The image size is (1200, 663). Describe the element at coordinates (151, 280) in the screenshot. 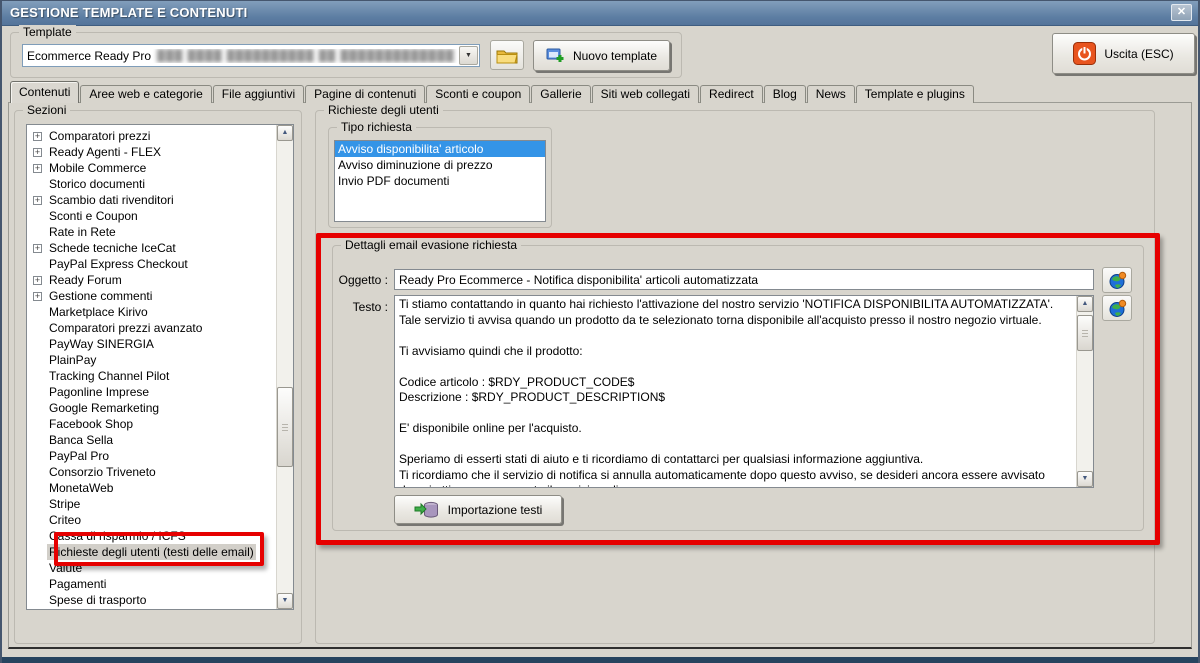

I see `tree-item: + Ready Forum` at that location.